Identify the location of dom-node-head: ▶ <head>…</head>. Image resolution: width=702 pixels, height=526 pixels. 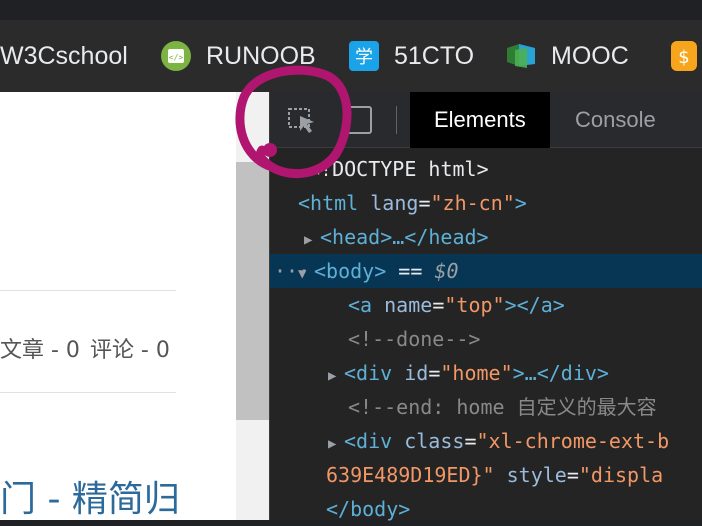
(486, 237).